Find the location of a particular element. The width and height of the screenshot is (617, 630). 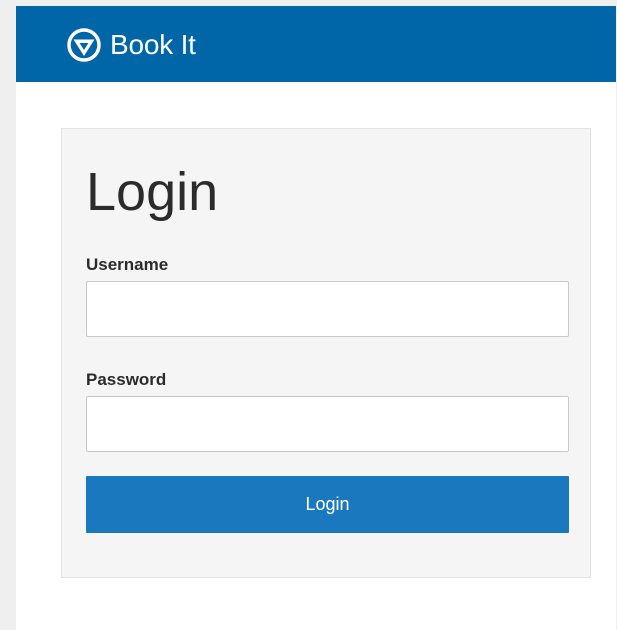

brand-link: Book It is located at coordinates (131, 45).